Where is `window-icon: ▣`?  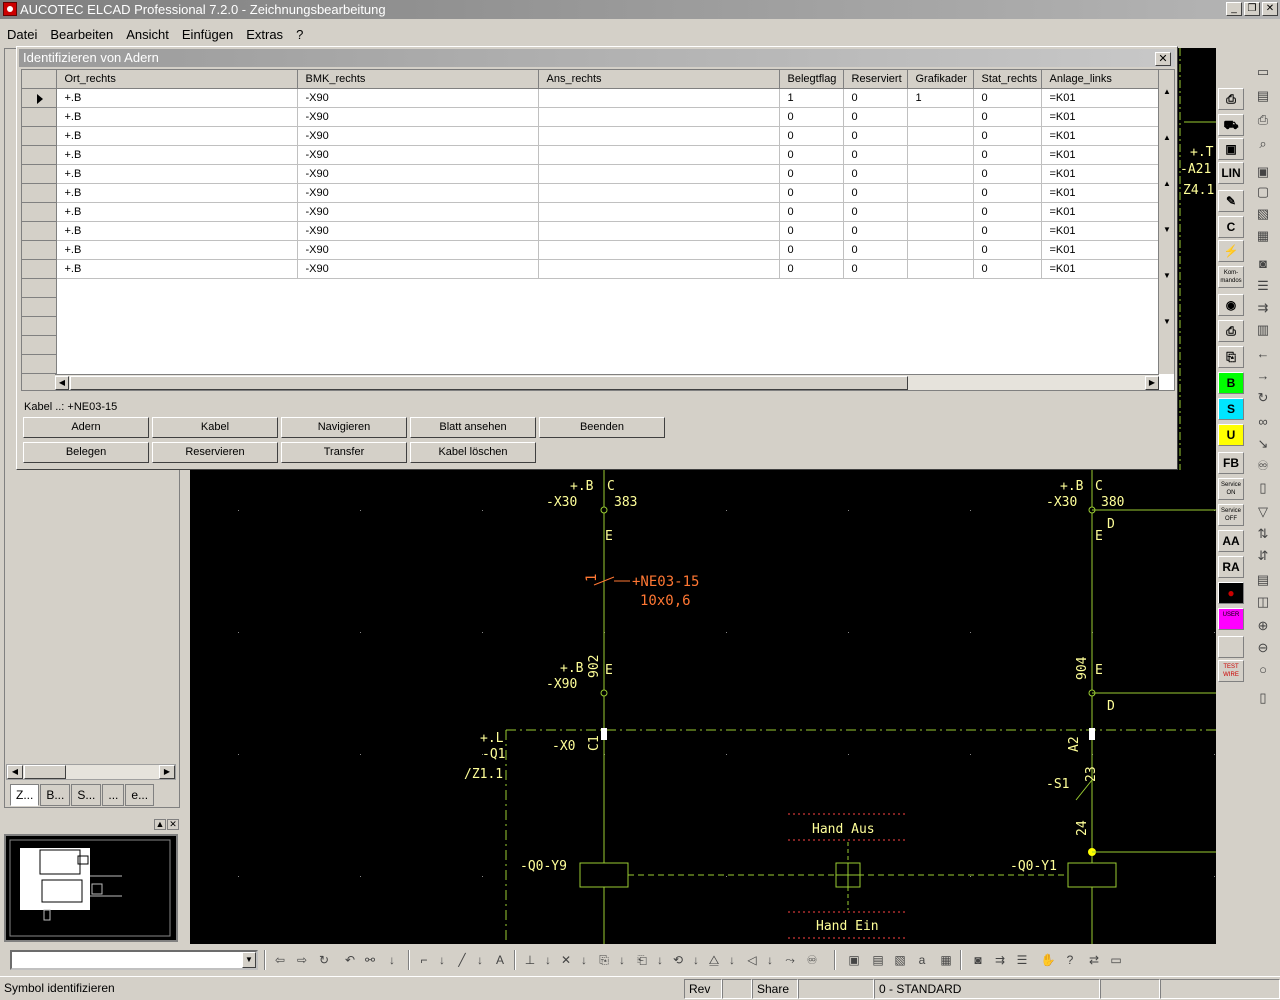 window-icon: ▣ is located at coordinates (1263, 172).